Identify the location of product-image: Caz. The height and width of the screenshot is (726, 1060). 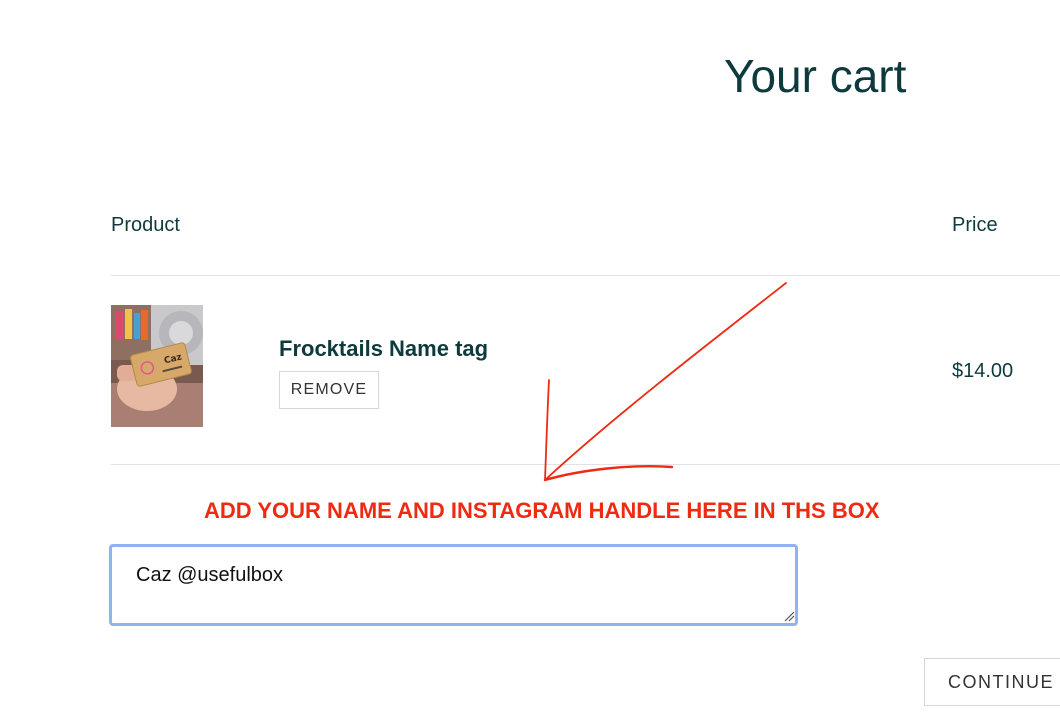
(157, 366).